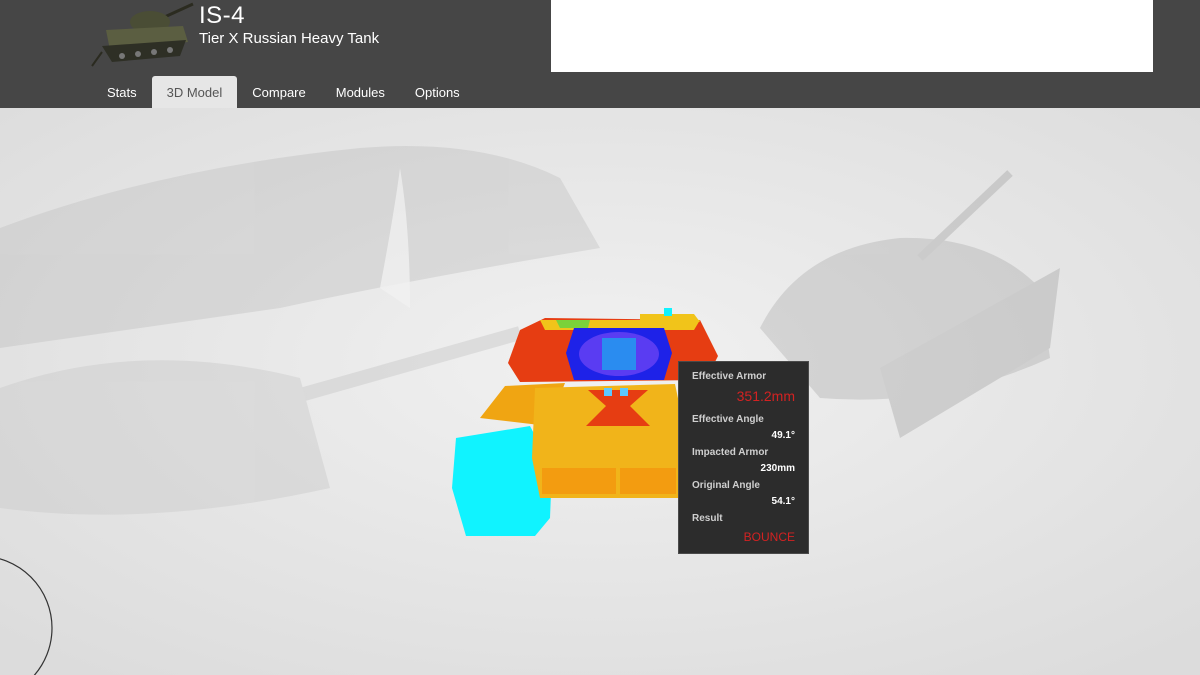 Image resolution: width=1200 pixels, height=675 pixels. I want to click on effective-armor-label: Effective Armor, so click(729, 376).